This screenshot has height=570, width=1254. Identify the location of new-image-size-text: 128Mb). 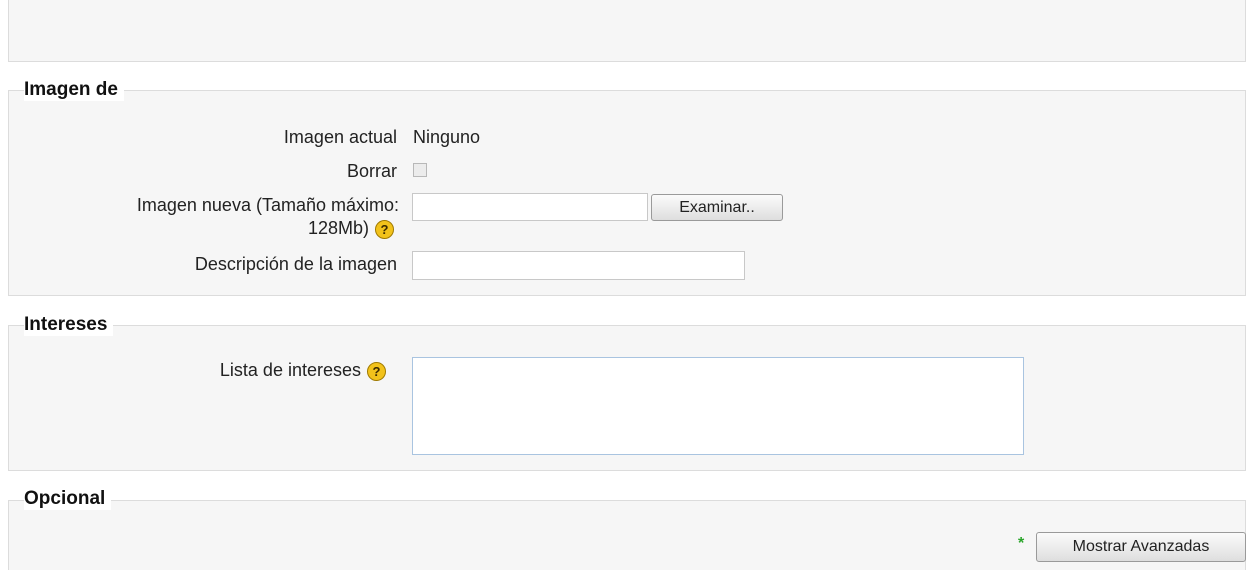
(338, 228).